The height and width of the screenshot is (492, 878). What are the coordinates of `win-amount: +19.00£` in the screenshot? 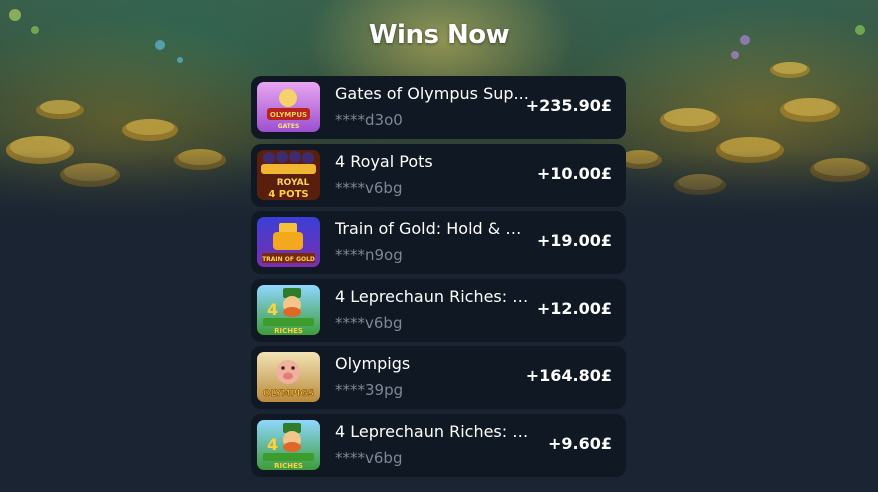 It's located at (574, 241).